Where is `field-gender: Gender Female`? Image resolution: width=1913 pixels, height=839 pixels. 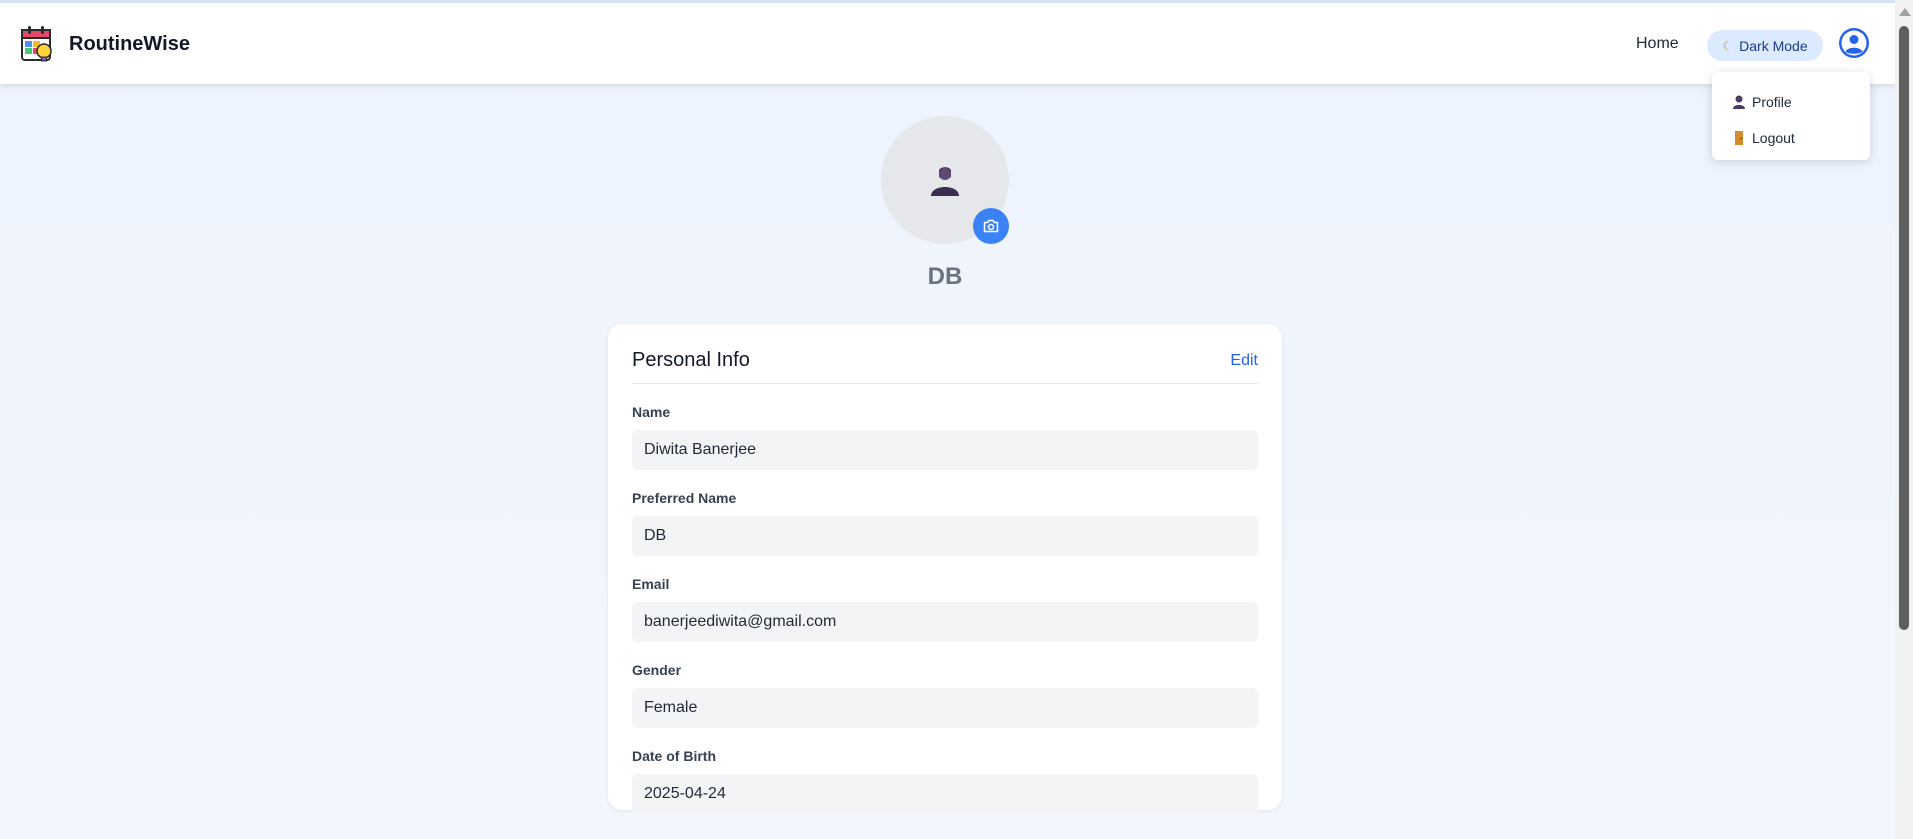 field-gender: Gender Female is located at coordinates (945, 694).